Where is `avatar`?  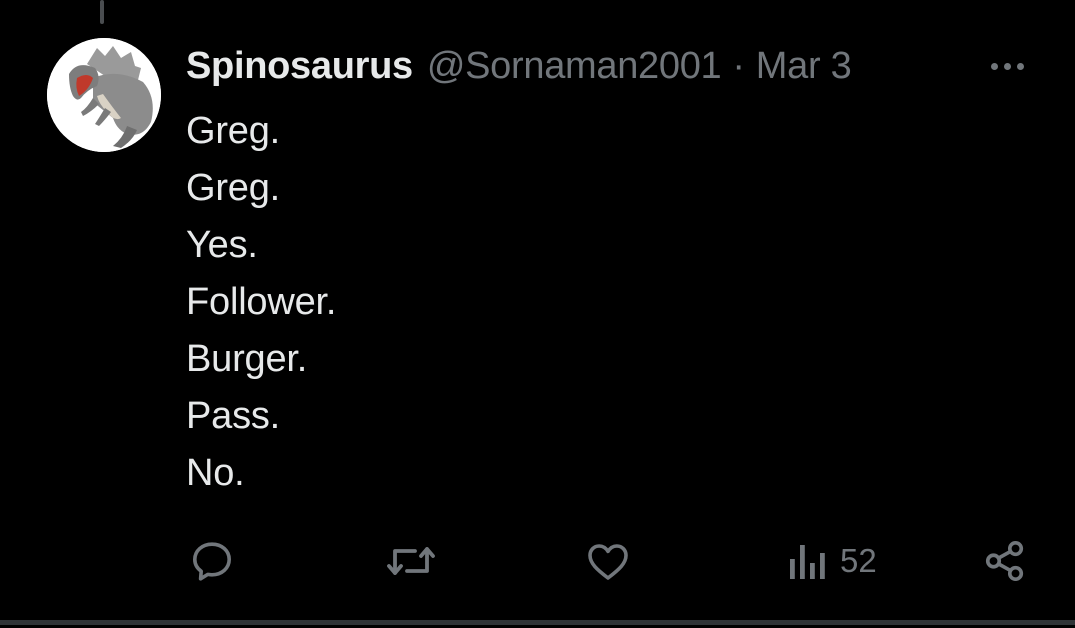
avatar is located at coordinates (104, 95).